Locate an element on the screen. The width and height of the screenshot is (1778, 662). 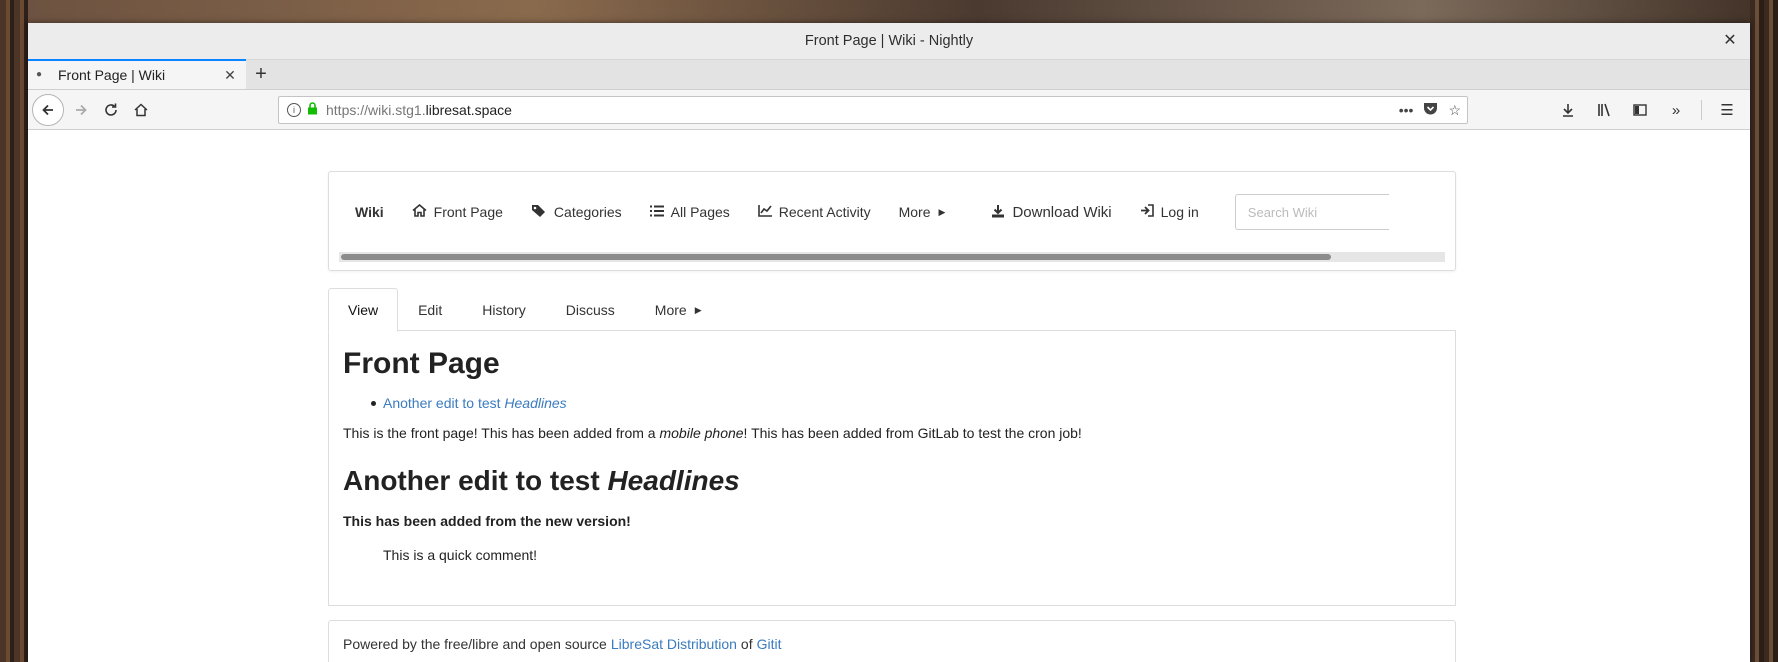
footer-mid: of is located at coordinates (746, 644).